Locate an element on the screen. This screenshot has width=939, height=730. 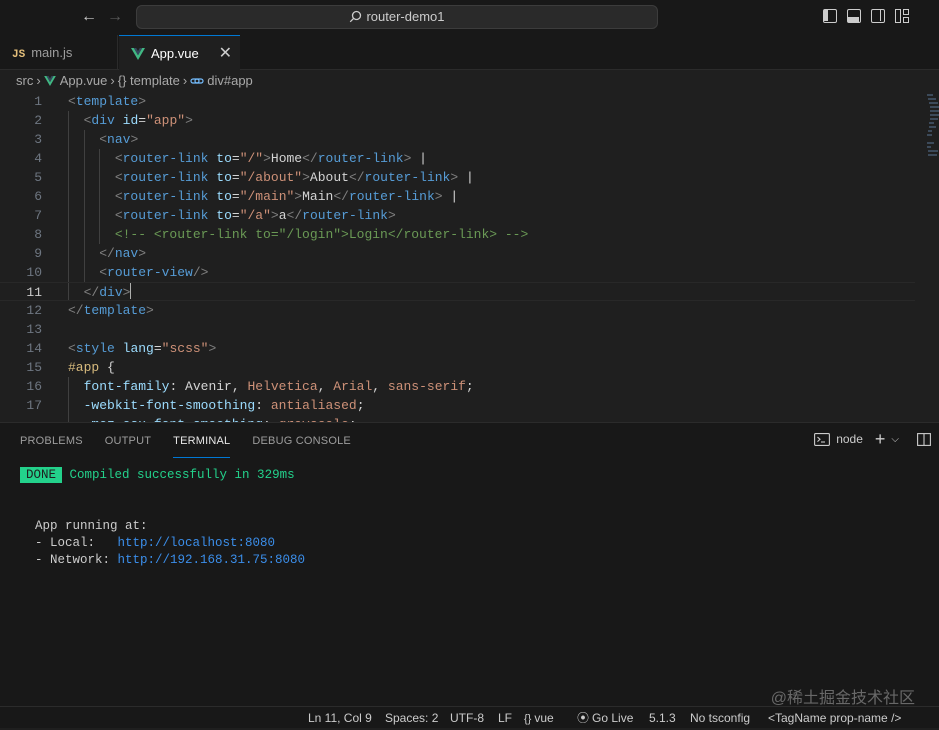
app-running-text: App running at: is located at coordinates (91, 526).